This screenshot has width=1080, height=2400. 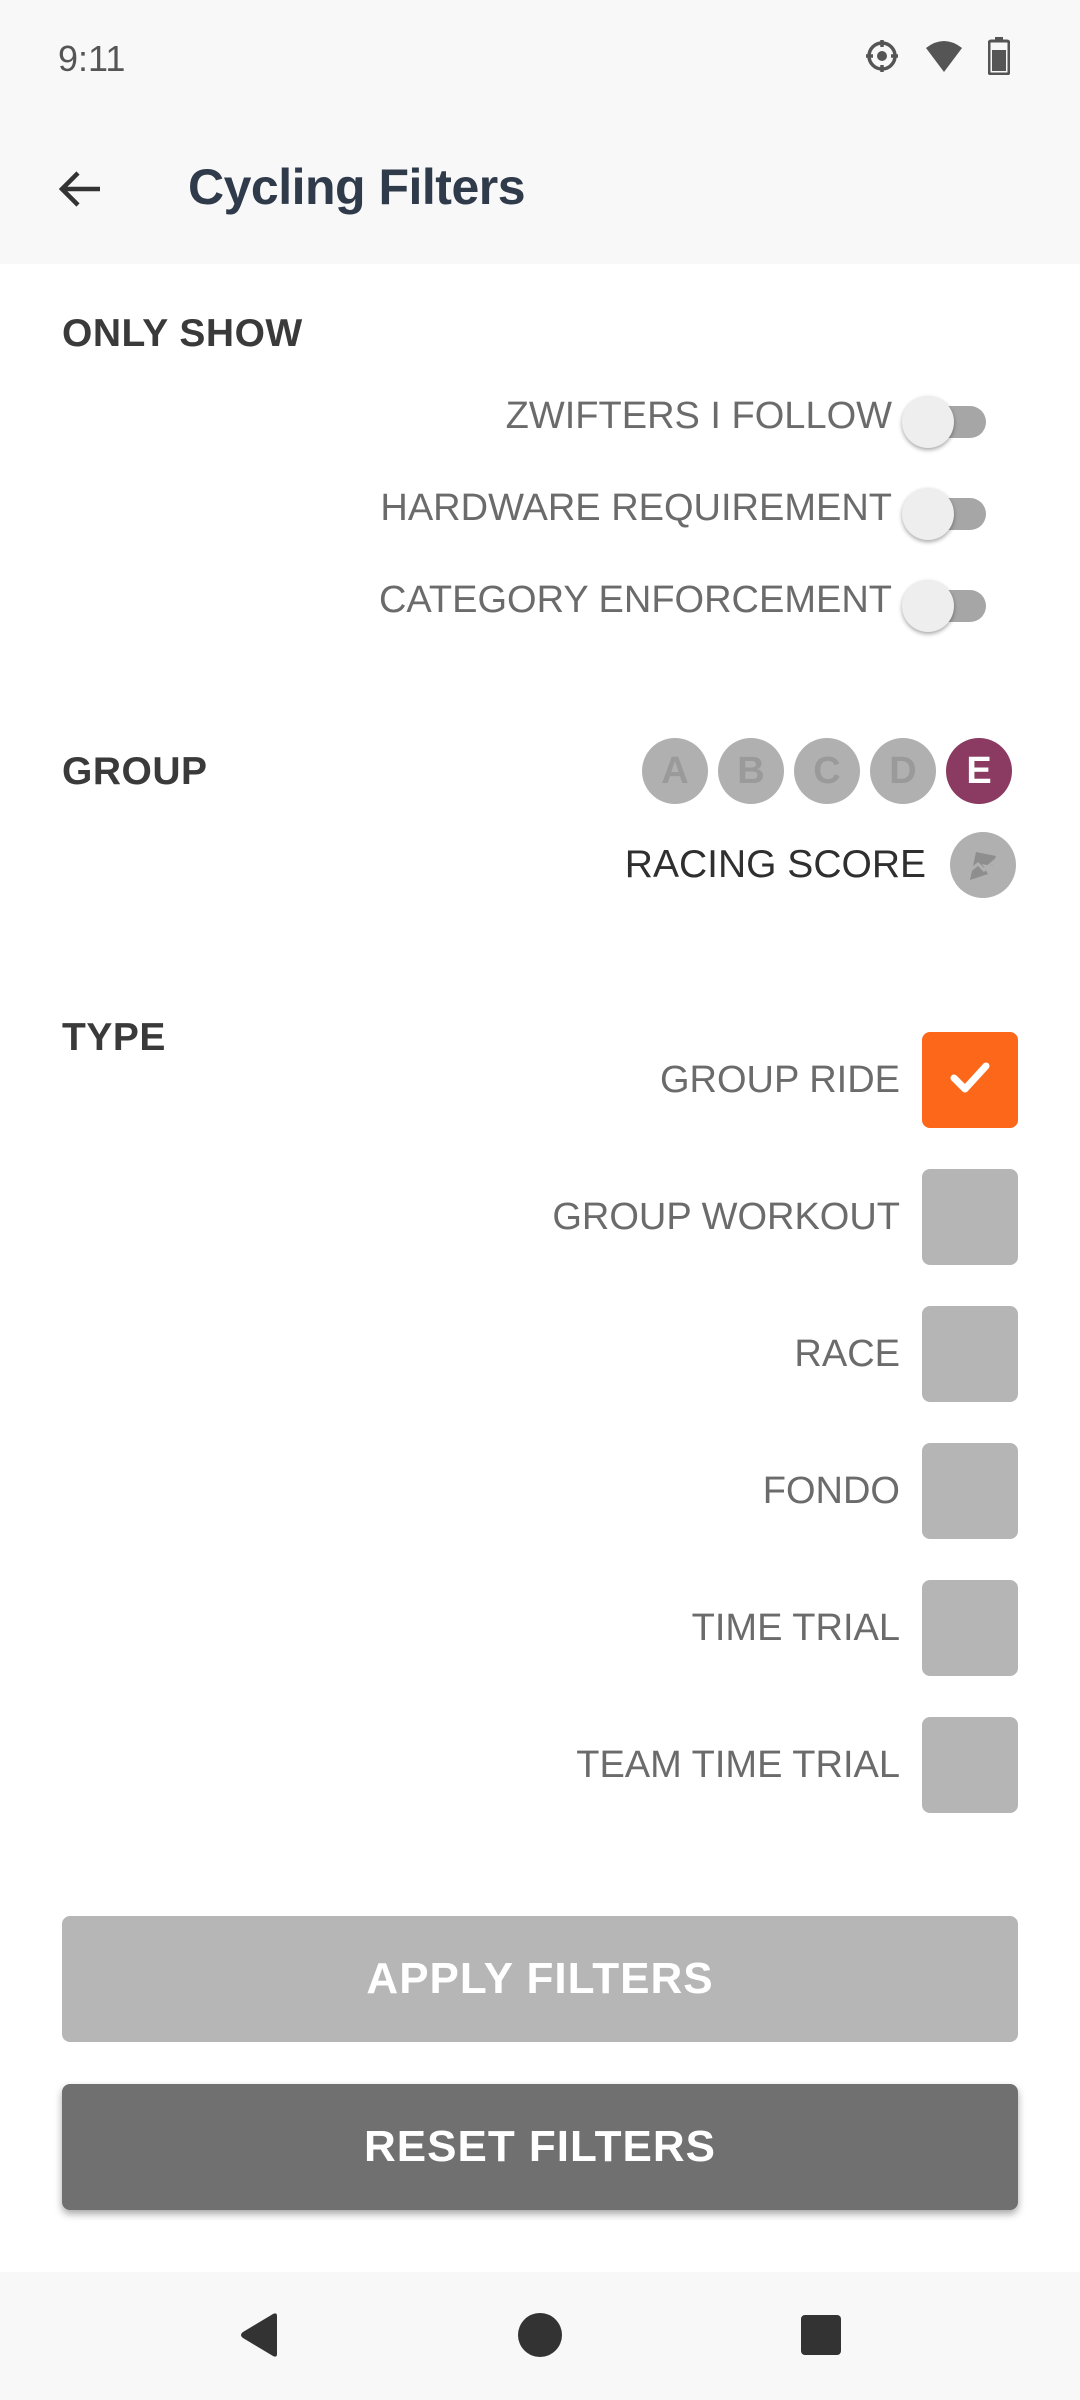 What do you see at coordinates (540, 2147) in the screenshot?
I see `reset-filters-button: RESET FILTERS` at bounding box center [540, 2147].